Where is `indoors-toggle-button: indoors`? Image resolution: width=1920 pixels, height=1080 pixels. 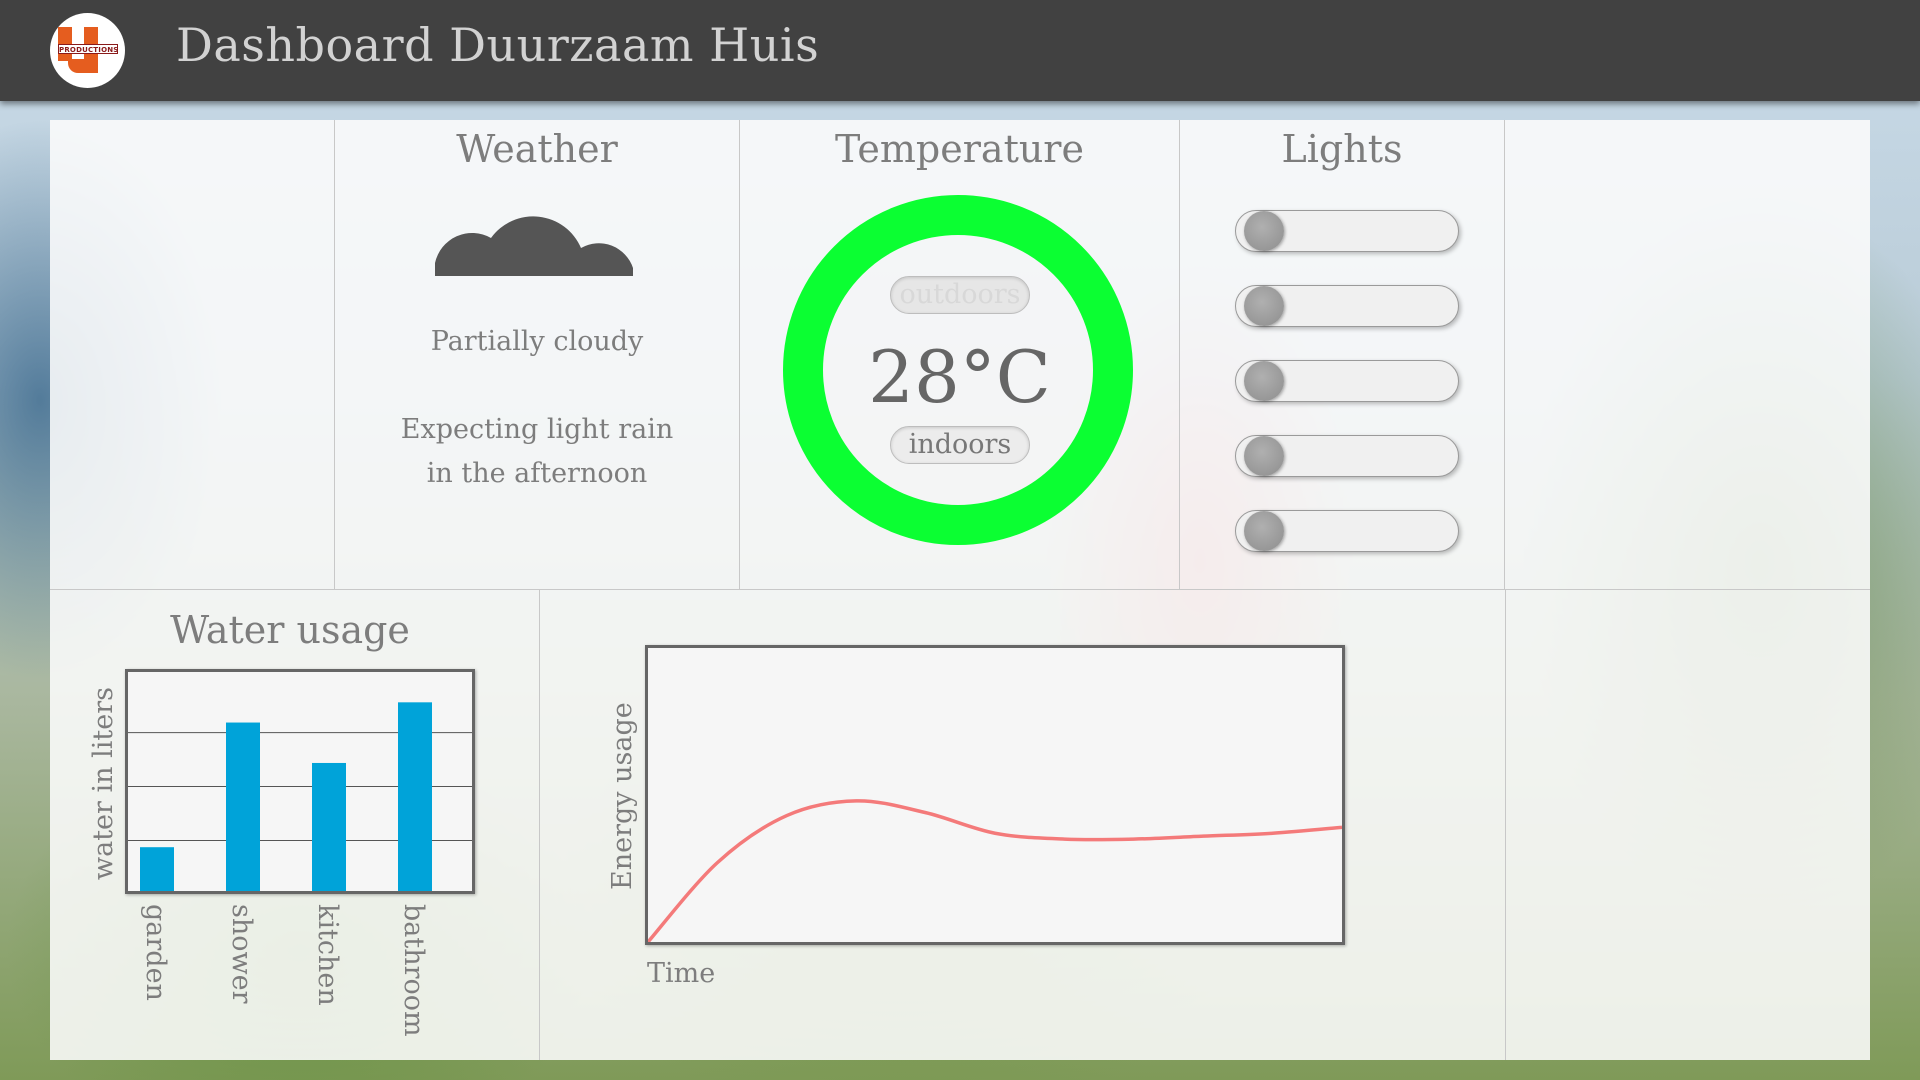 indoors-toggle-button: indoors is located at coordinates (960, 445).